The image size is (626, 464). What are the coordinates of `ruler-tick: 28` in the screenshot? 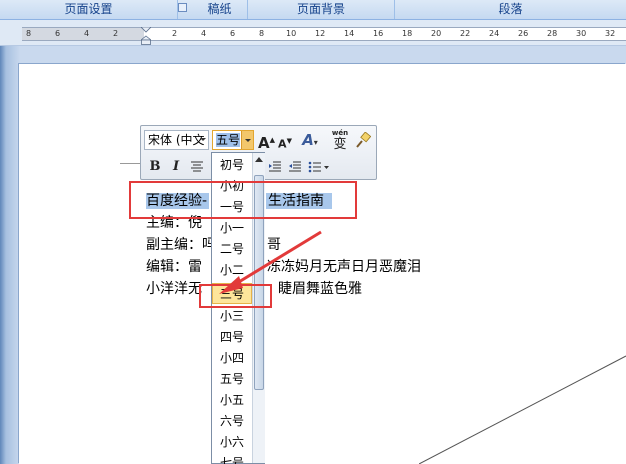 It's located at (552, 33).